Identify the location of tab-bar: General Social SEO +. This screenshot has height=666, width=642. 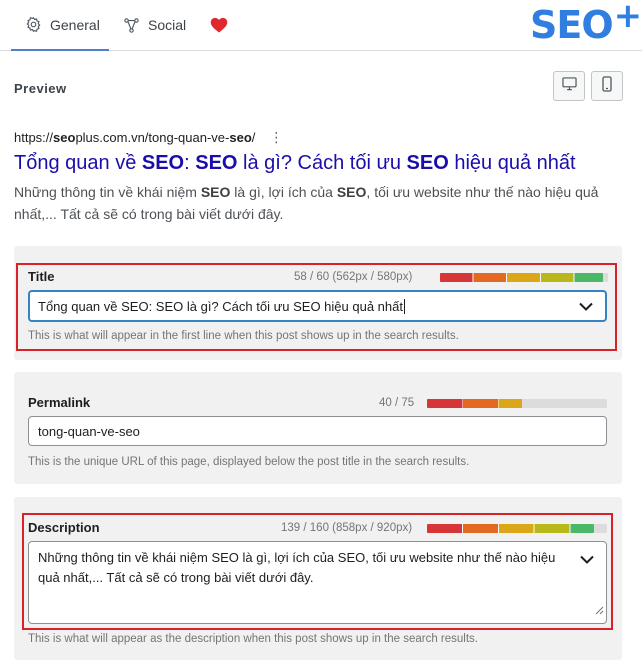
(321, 25).